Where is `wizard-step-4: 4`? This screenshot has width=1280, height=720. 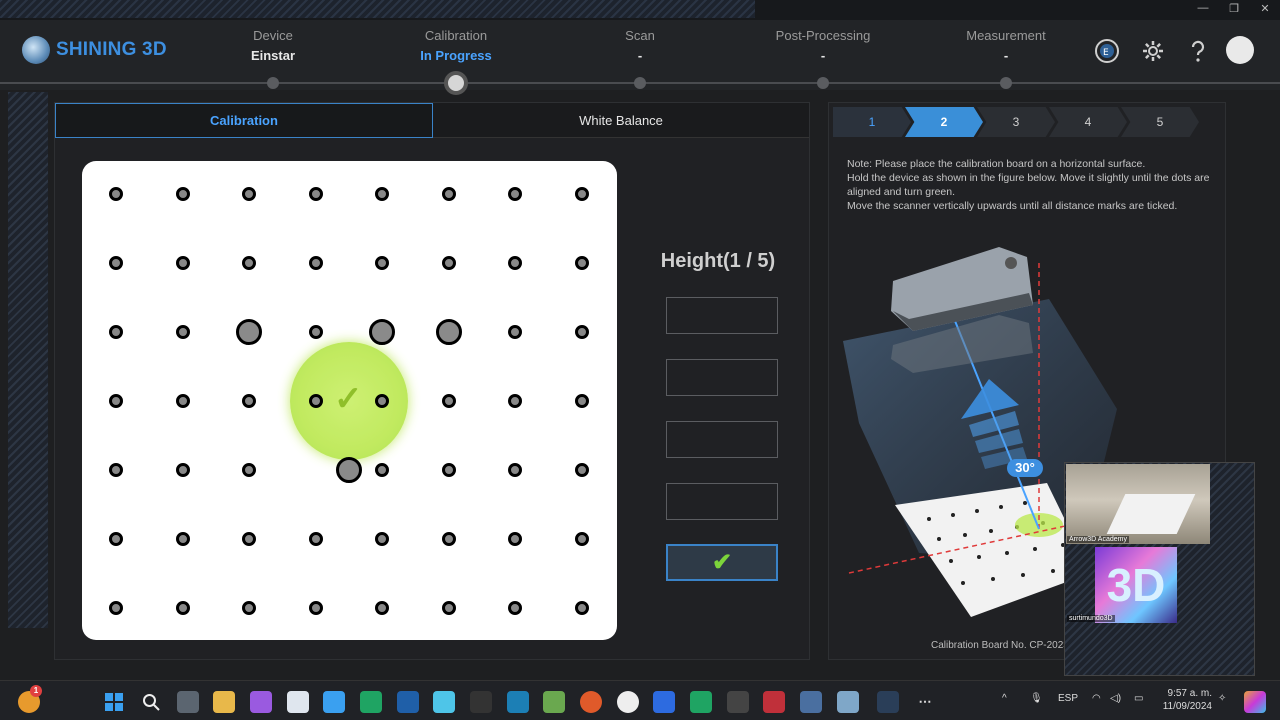
wizard-step-4: 4 is located at coordinates (1088, 122).